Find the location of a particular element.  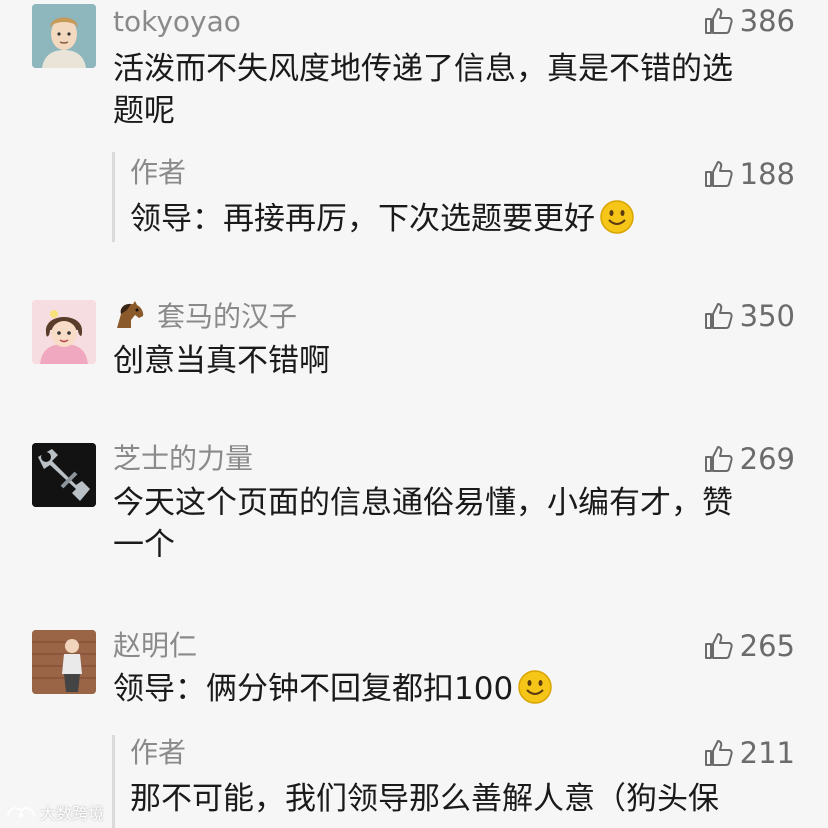

like-count: 350 is located at coordinates (767, 316).